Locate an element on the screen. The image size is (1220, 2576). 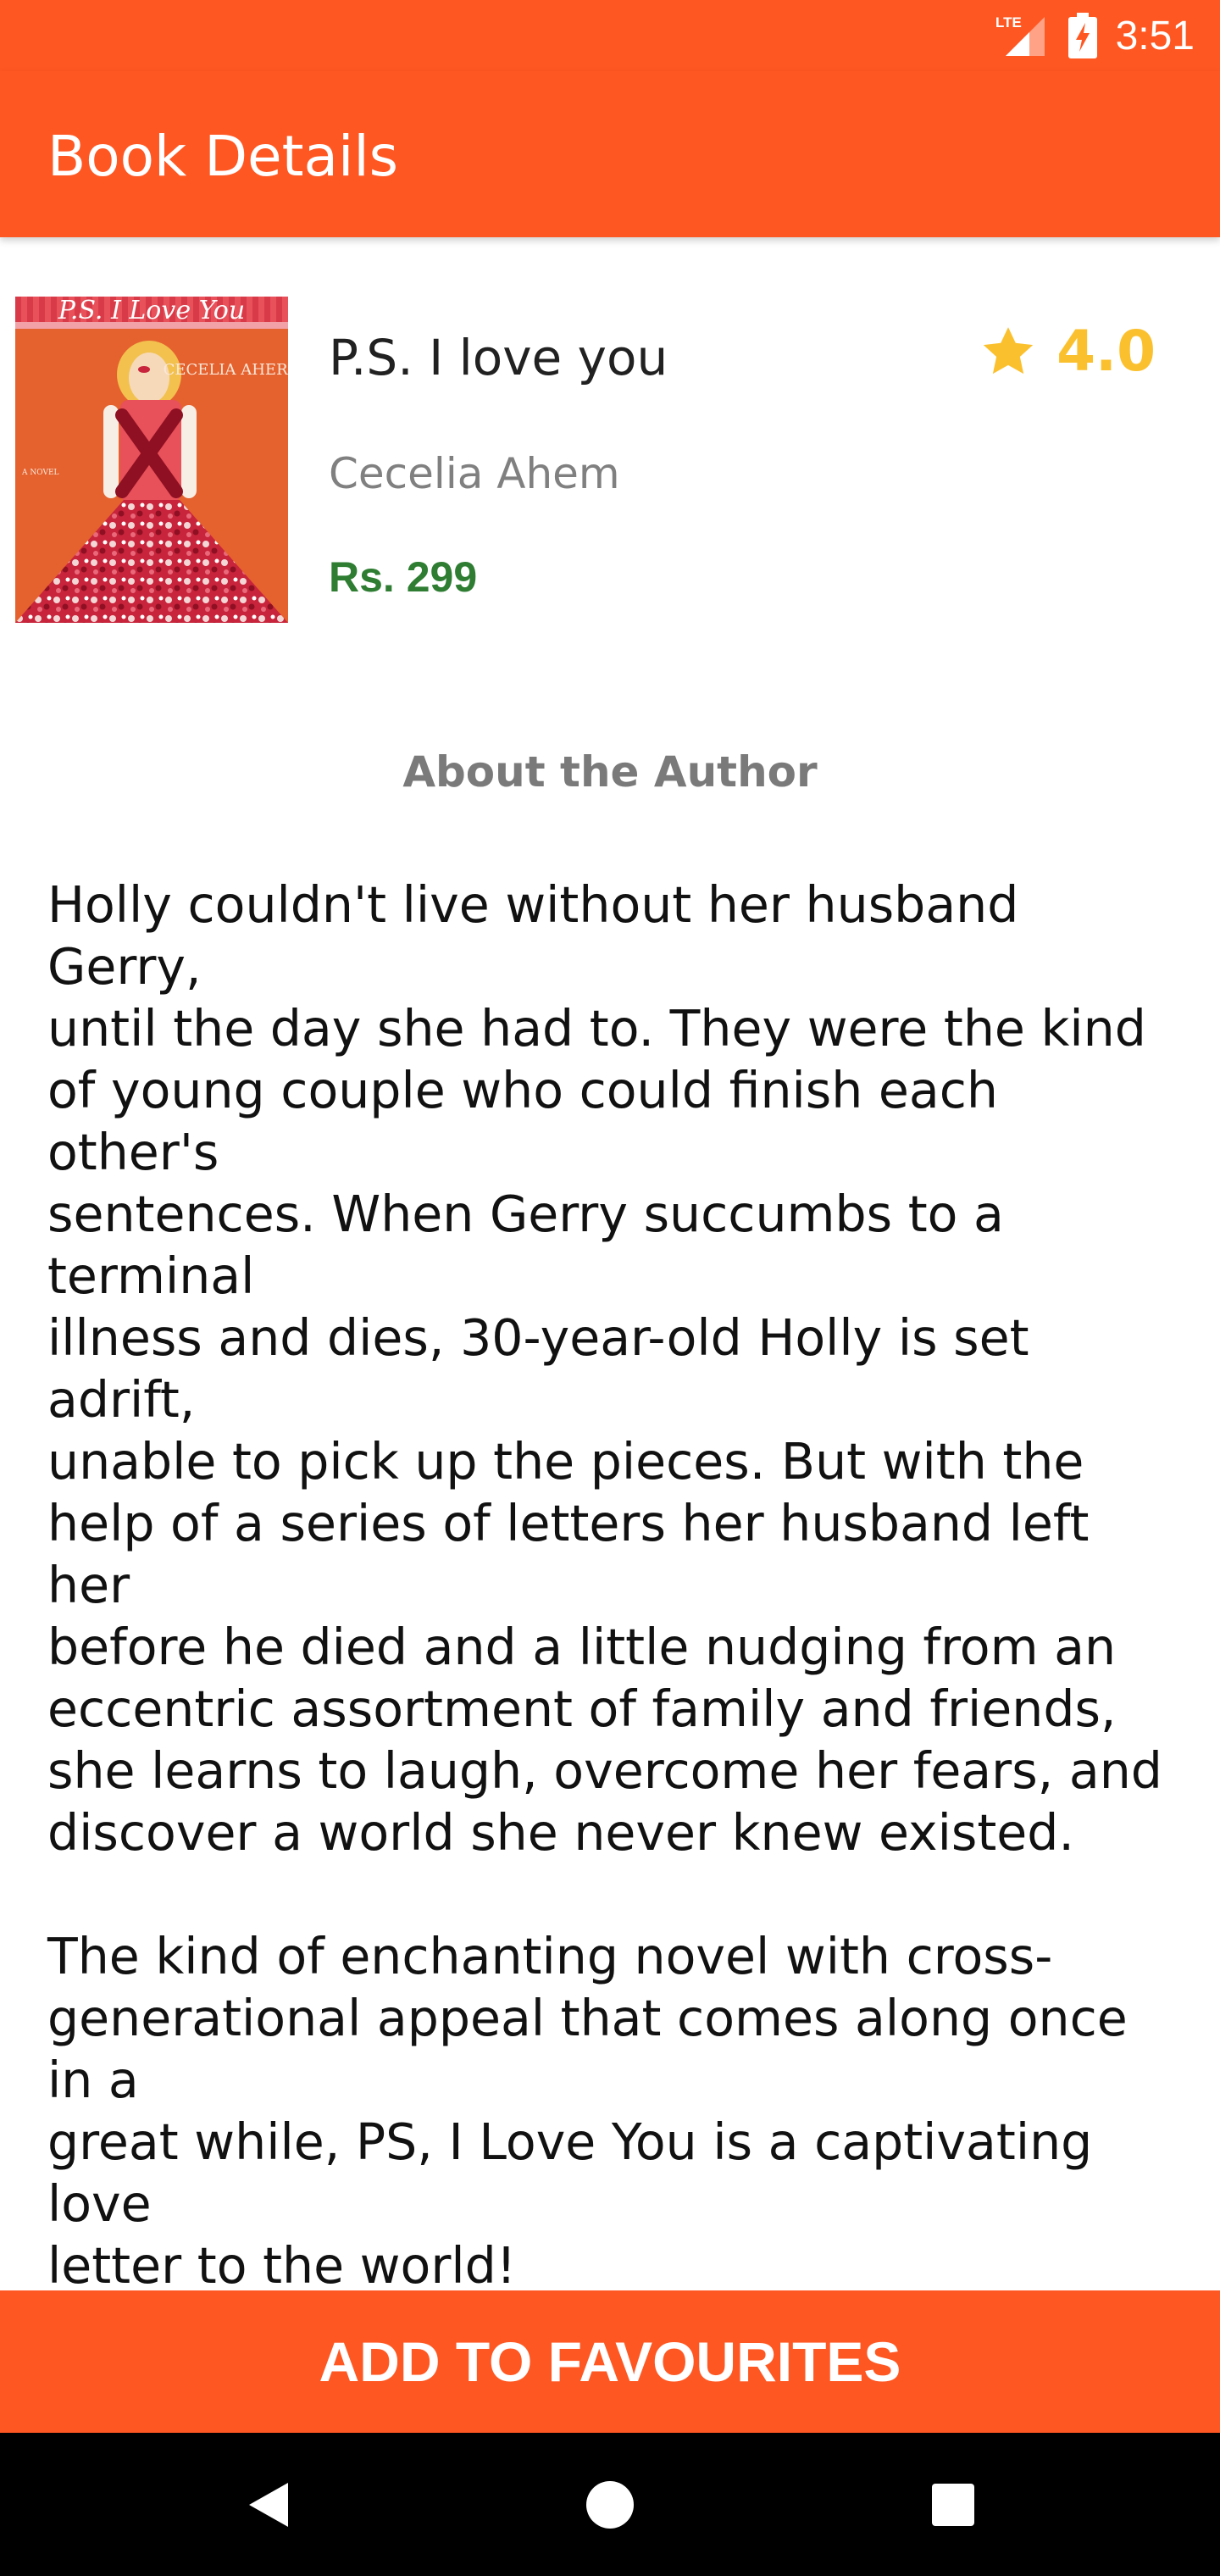
book-title: P.S. I love you is located at coordinates (498, 357).